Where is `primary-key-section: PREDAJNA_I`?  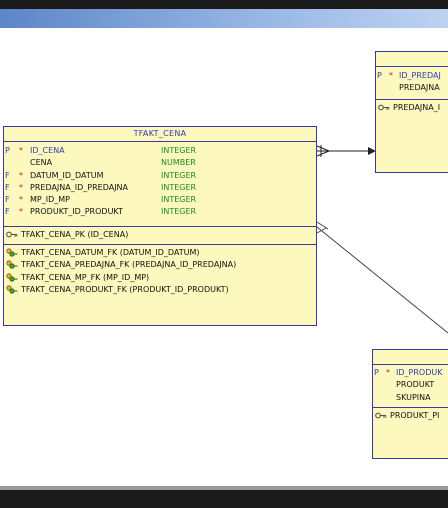
primary-key-section: PREDAJNA_I is located at coordinates (412, 108).